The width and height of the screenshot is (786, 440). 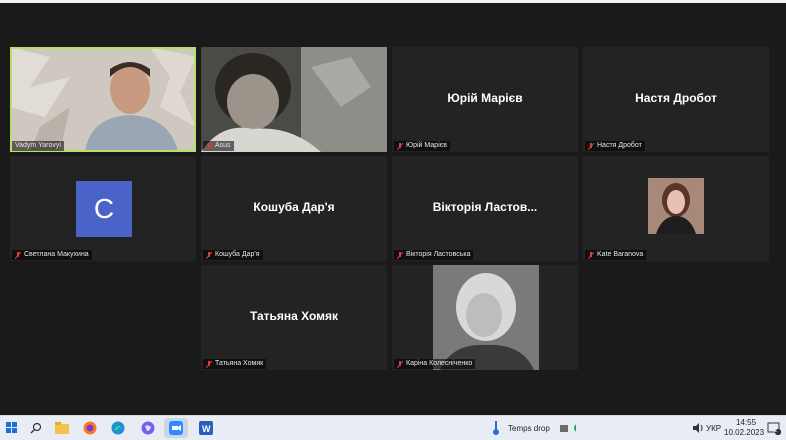 What do you see at coordinates (118, 428) in the screenshot?
I see `edge-icon` at bounding box center [118, 428].